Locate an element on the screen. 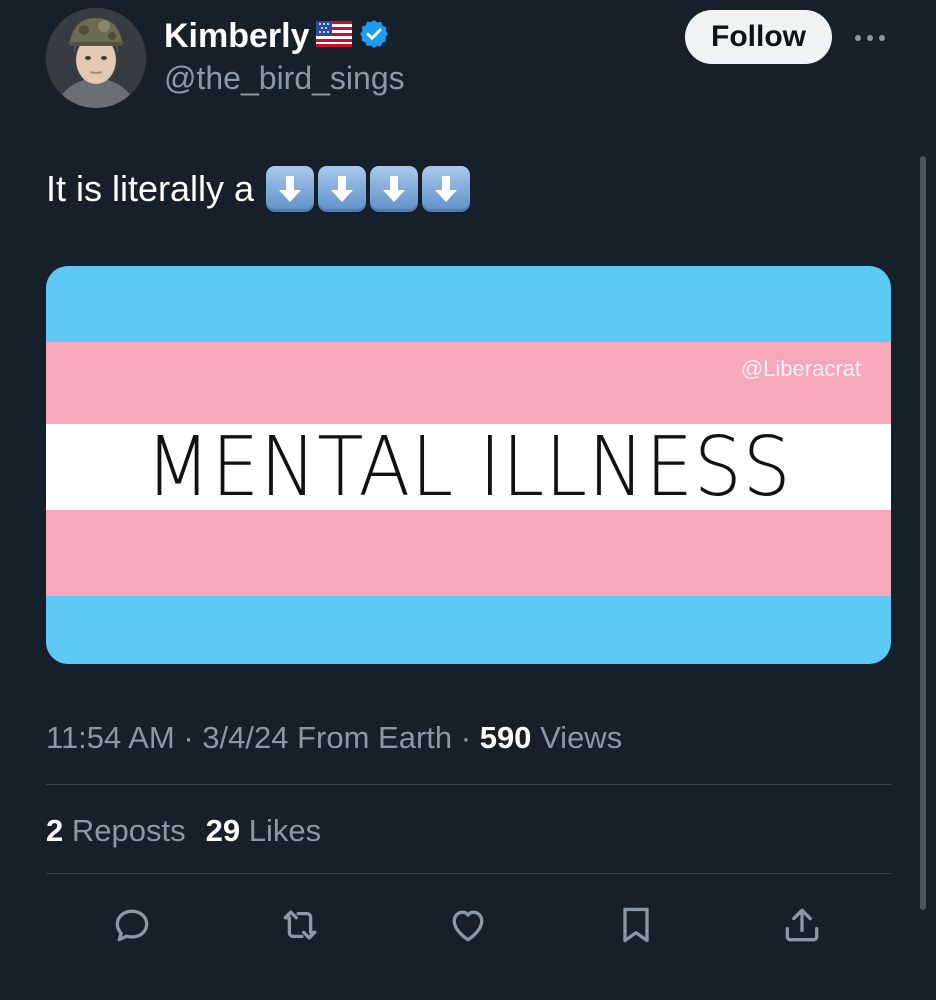  tweet-stats: 2 Reposts 29 Likes is located at coordinates (183, 831).